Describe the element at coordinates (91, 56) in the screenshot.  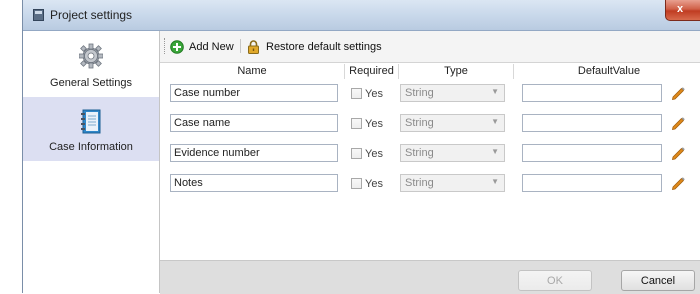
I see `gear-icon` at that location.